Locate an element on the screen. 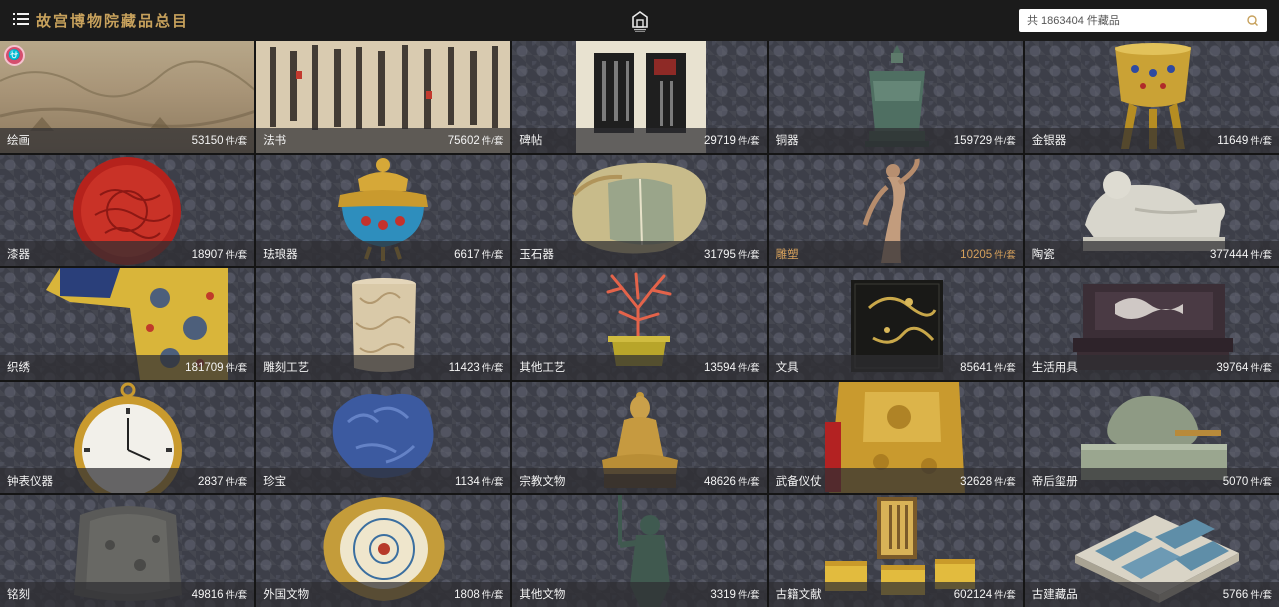 This screenshot has width=1279, height=607. category-tile-gold-silver: 金银器 11649 件/套 is located at coordinates (1151, 97).